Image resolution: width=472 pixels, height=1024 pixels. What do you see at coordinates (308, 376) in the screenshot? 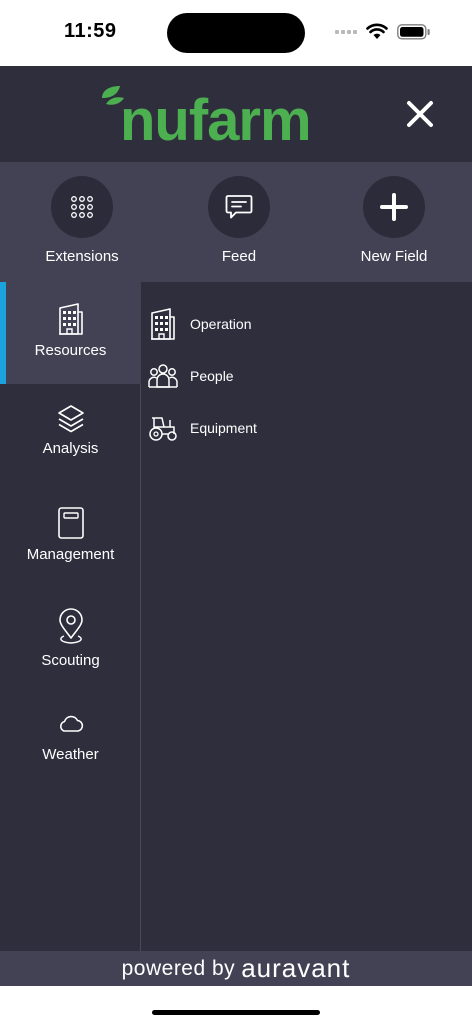
I see `resource-item-people: People` at bounding box center [308, 376].